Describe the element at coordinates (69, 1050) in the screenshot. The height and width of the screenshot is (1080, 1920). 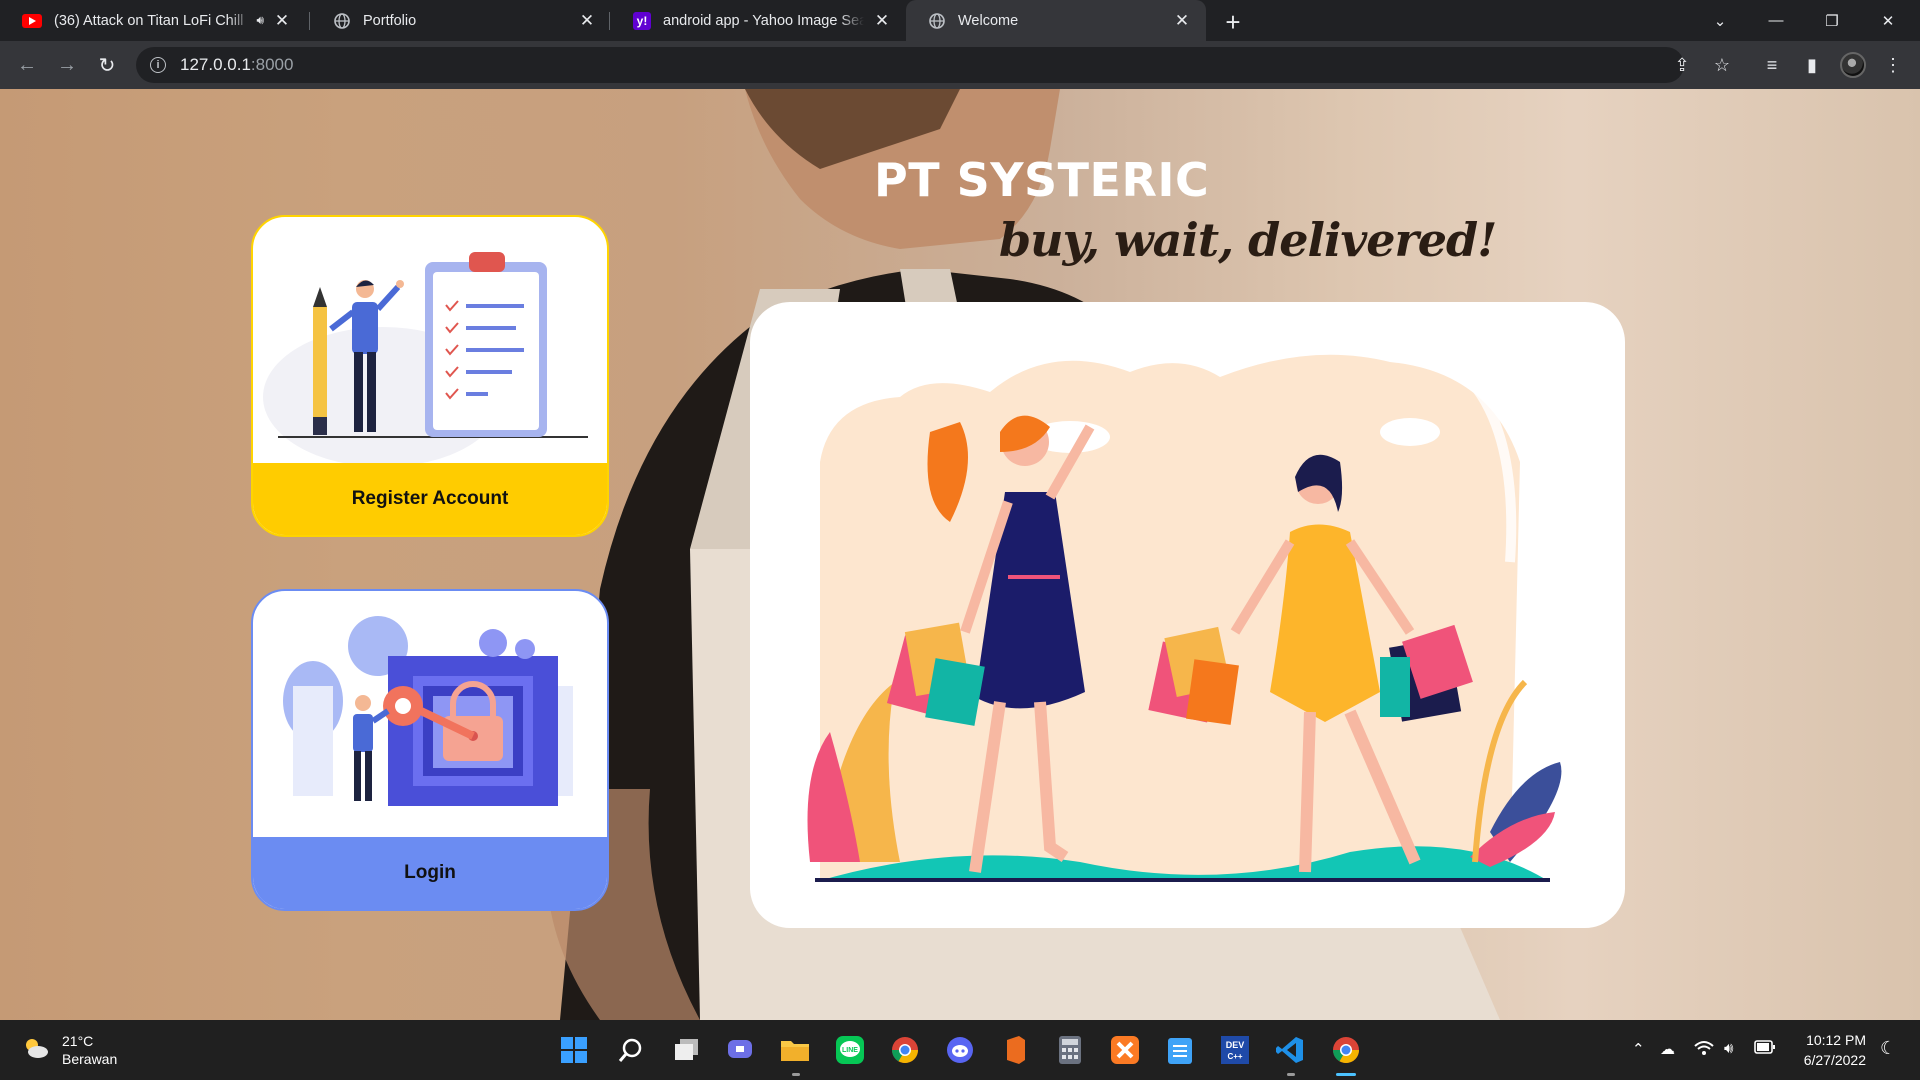
I see `weather-widget: 21°C Berawan` at that location.